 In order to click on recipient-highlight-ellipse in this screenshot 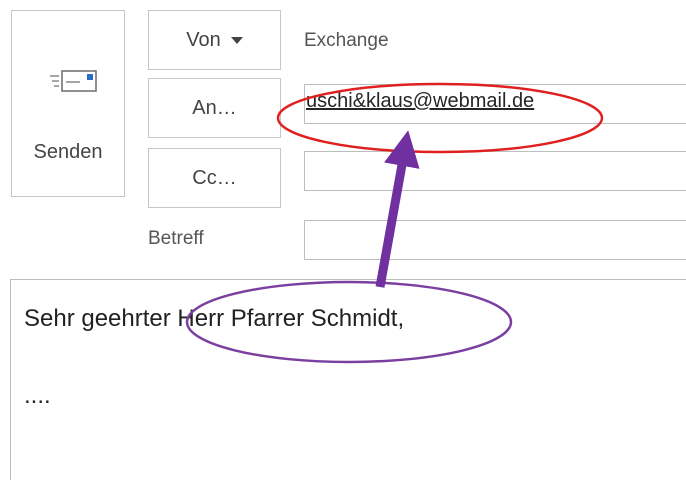, I will do `click(440, 118)`.